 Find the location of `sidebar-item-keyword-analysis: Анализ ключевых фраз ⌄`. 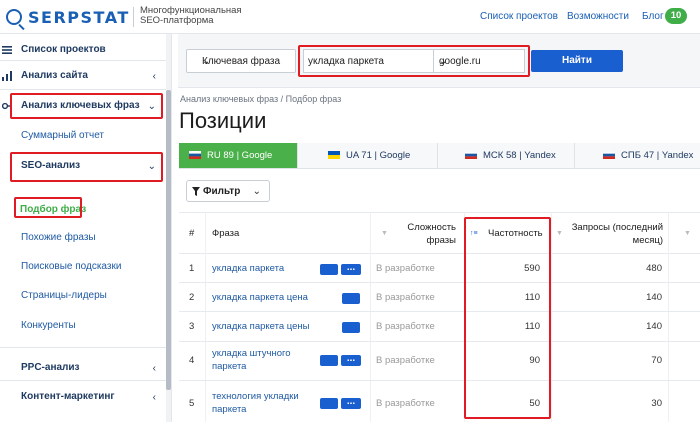

sidebar-item-keyword-analysis: Анализ ключевых фраз ⌄ is located at coordinates (83, 107).